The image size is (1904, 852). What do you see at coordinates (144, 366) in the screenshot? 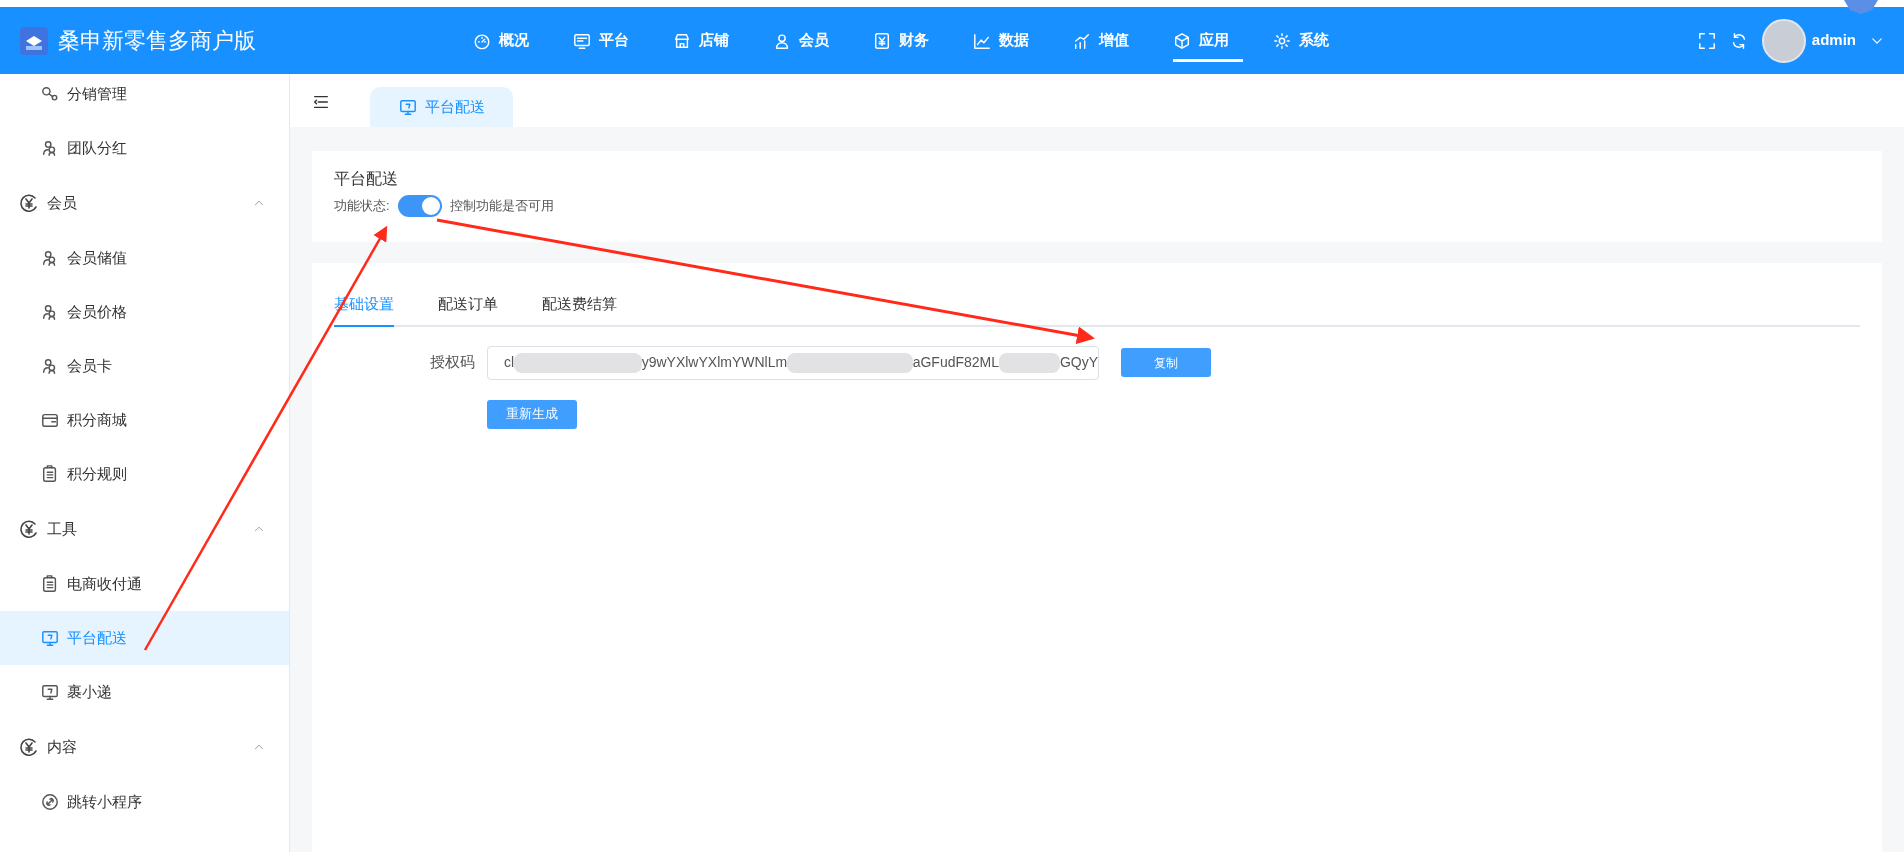
I see `sidebar-item: 会员卡` at bounding box center [144, 366].